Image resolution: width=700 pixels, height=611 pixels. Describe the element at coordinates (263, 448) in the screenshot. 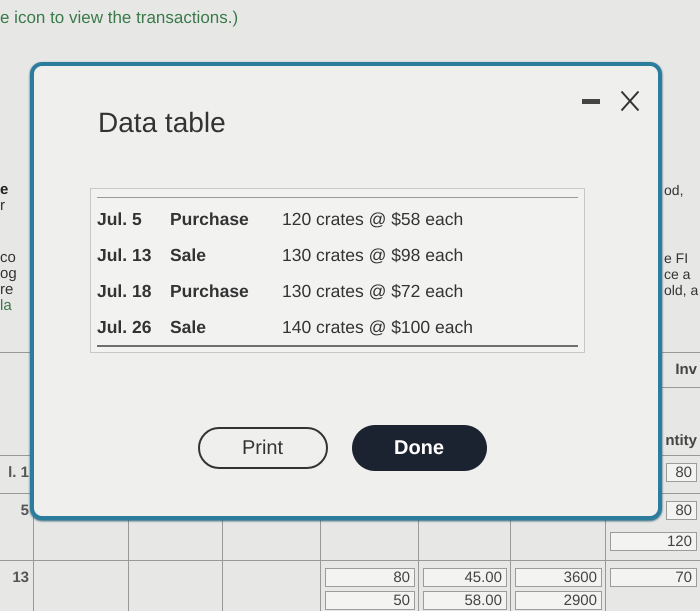

I see `print-button: Print` at that location.